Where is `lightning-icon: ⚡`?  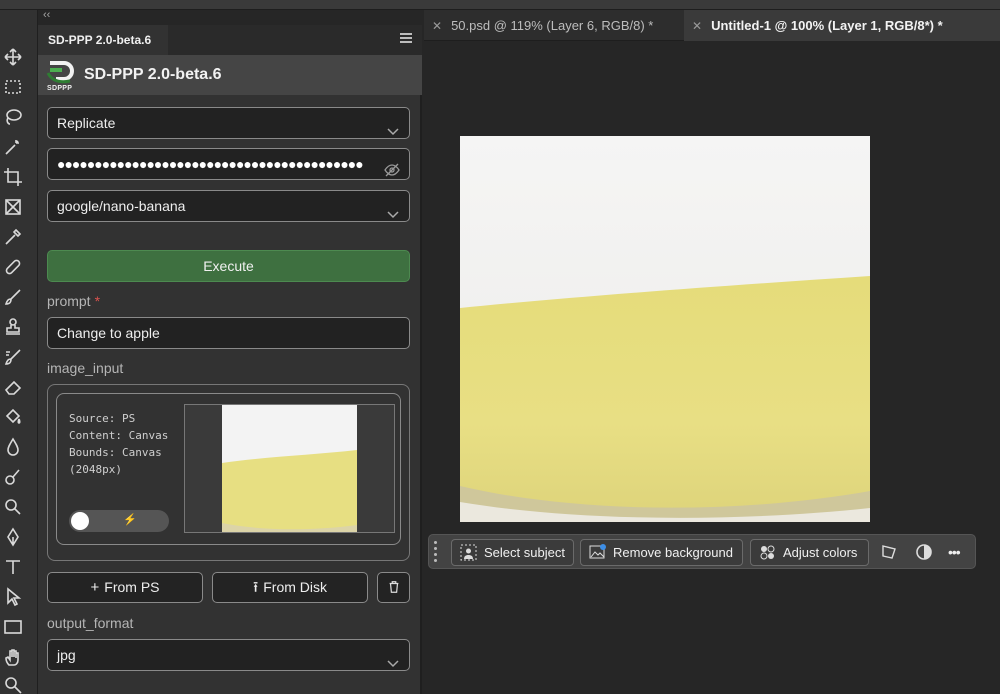
lightning-icon: ⚡ is located at coordinates (130, 520).